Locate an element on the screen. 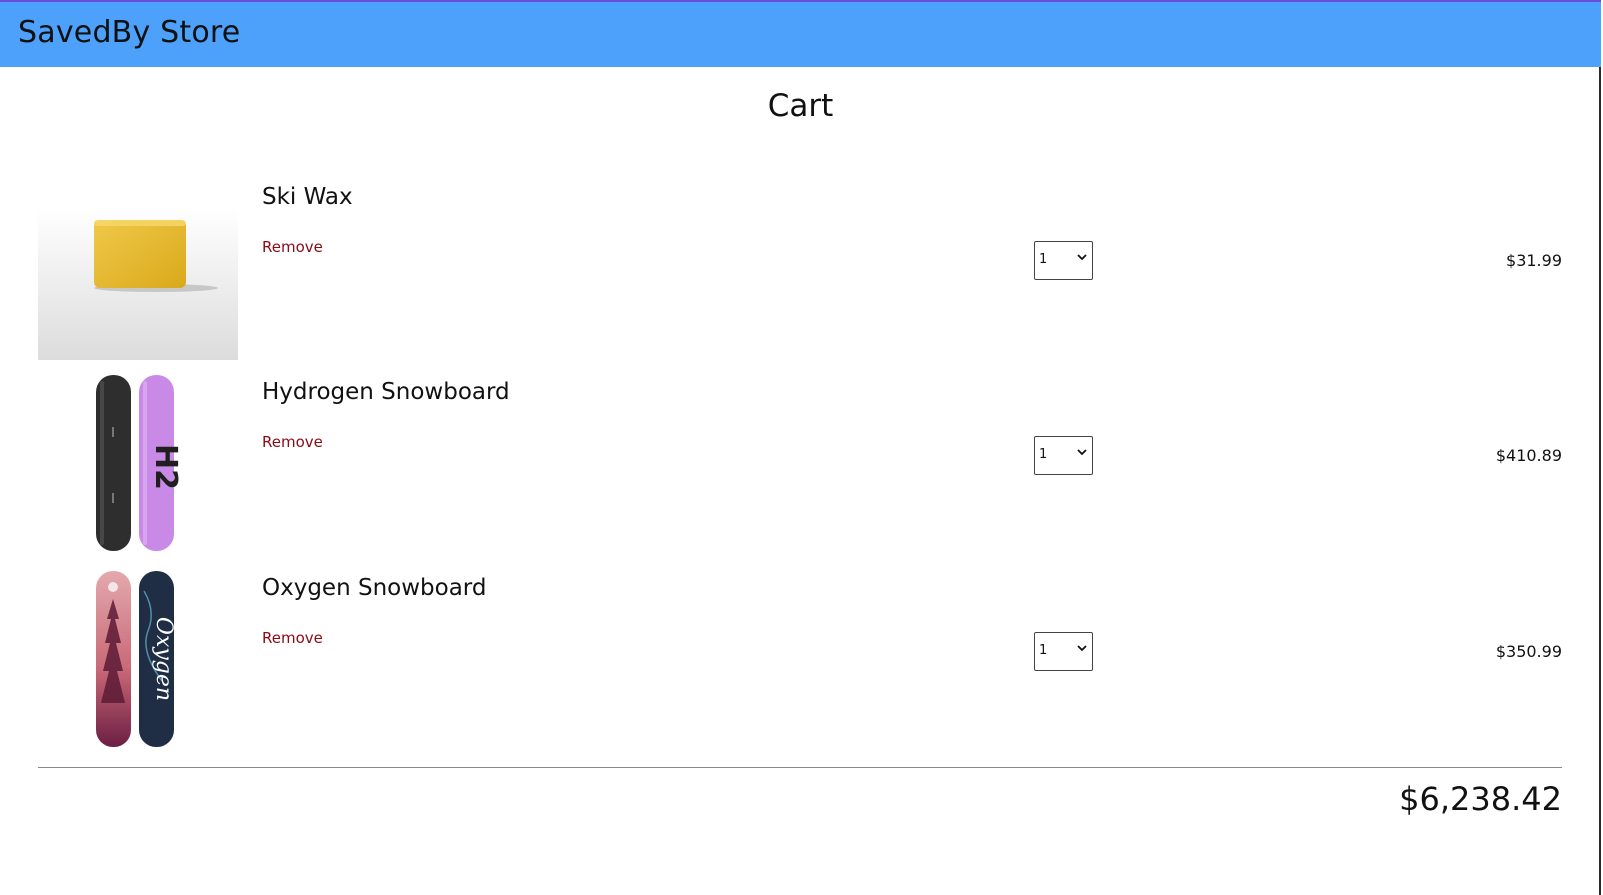  hydrogen-snowboard-image: H2 is located at coordinates (138, 465).